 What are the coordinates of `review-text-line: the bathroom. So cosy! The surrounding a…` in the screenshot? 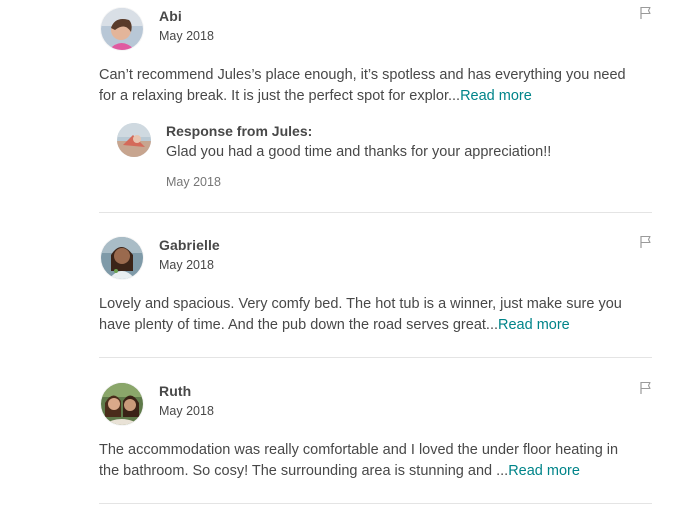 It's located at (304, 471).